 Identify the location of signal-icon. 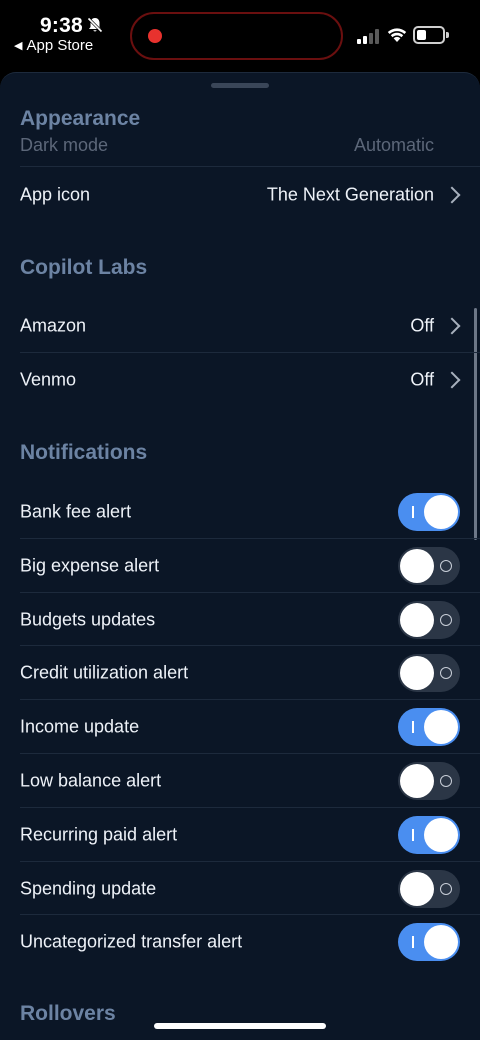
(369, 36).